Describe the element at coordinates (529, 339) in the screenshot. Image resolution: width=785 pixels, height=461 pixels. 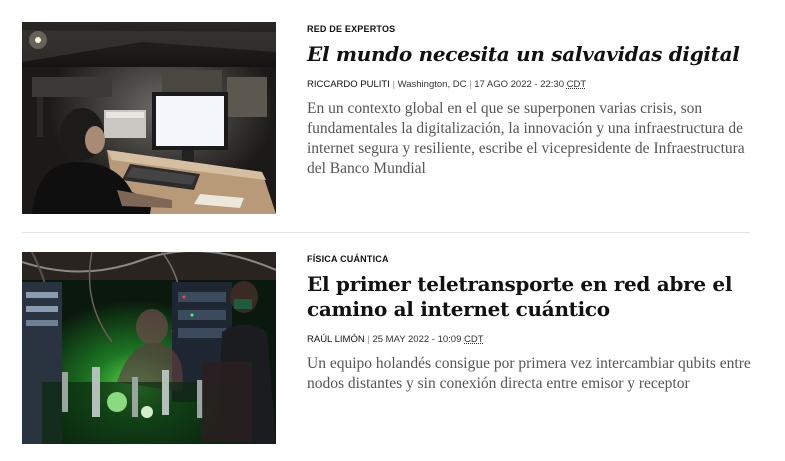
I see `byline: RAÚL LIMÓN | 25 MAY 2022 - 10:09 CDT` at that location.